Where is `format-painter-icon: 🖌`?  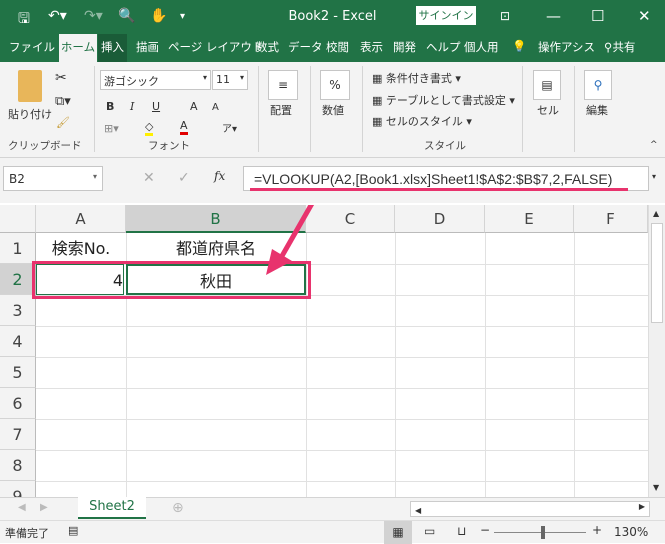
format-painter-icon: 🖌 is located at coordinates (63, 122).